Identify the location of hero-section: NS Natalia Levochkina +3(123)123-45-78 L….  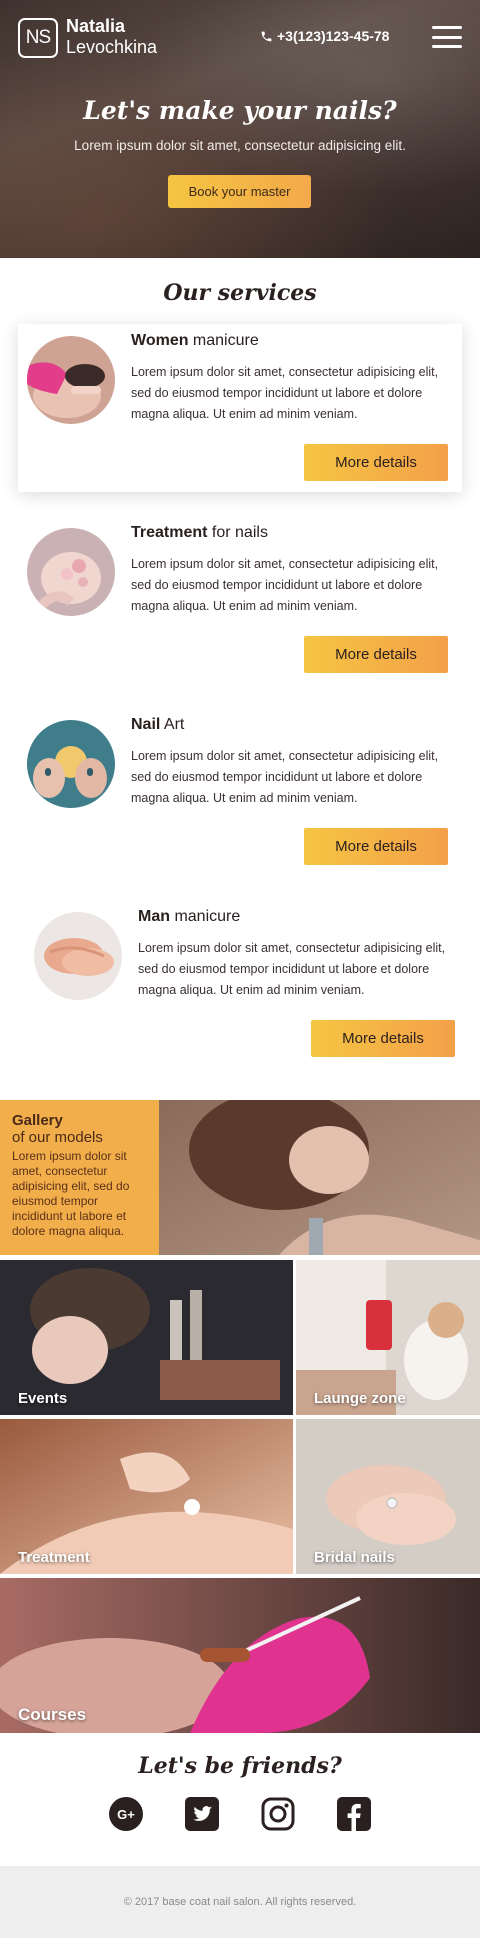
(240, 129).